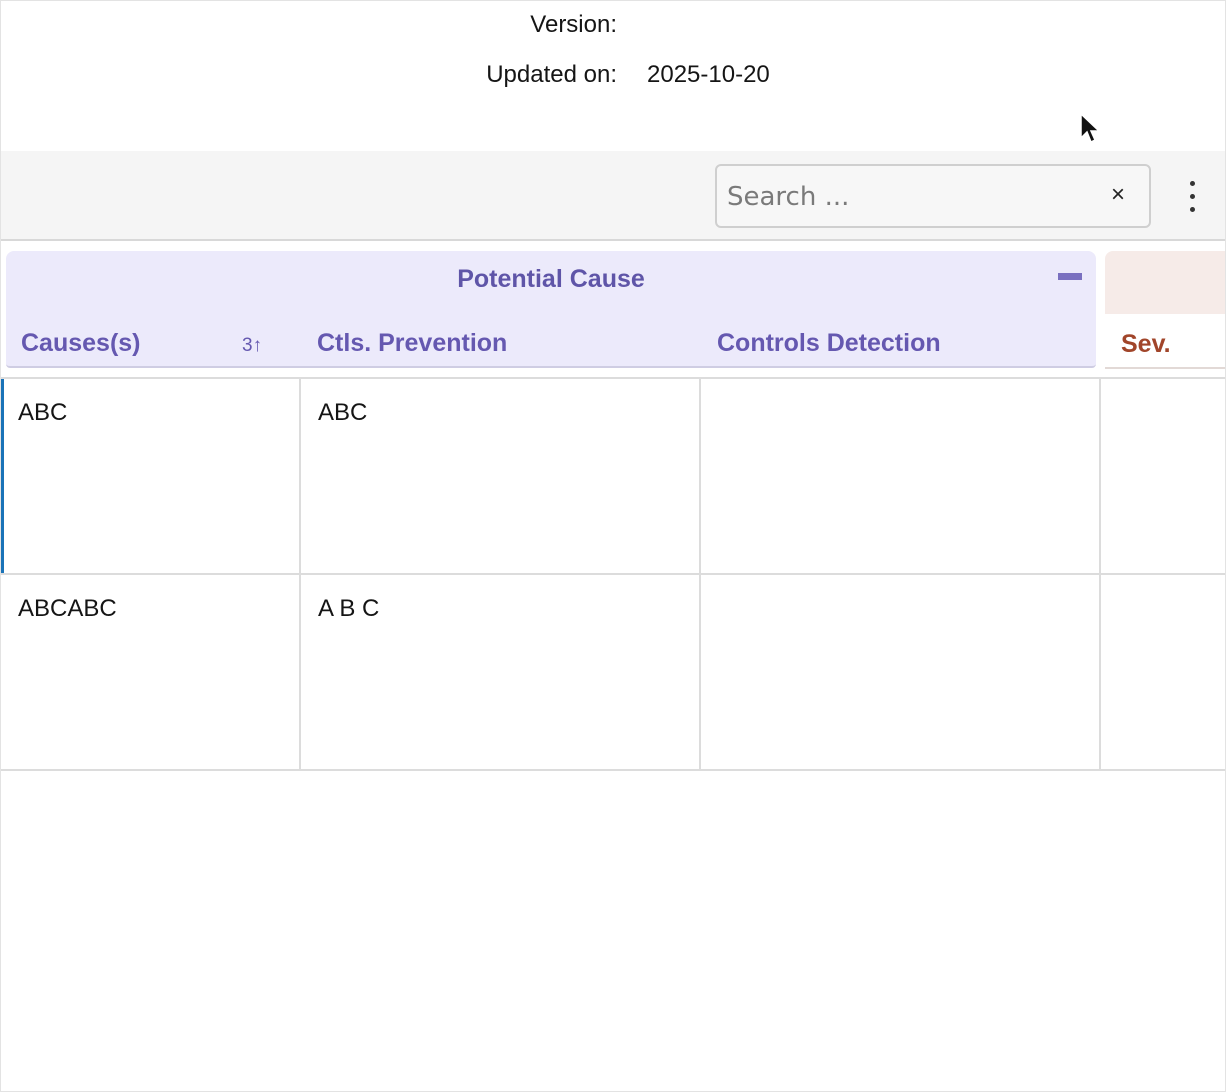  What do you see at coordinates (1146, 344) in the screenshot?
I see `column-header-severity-label: Sev.` at bounding box center [1146, 344].